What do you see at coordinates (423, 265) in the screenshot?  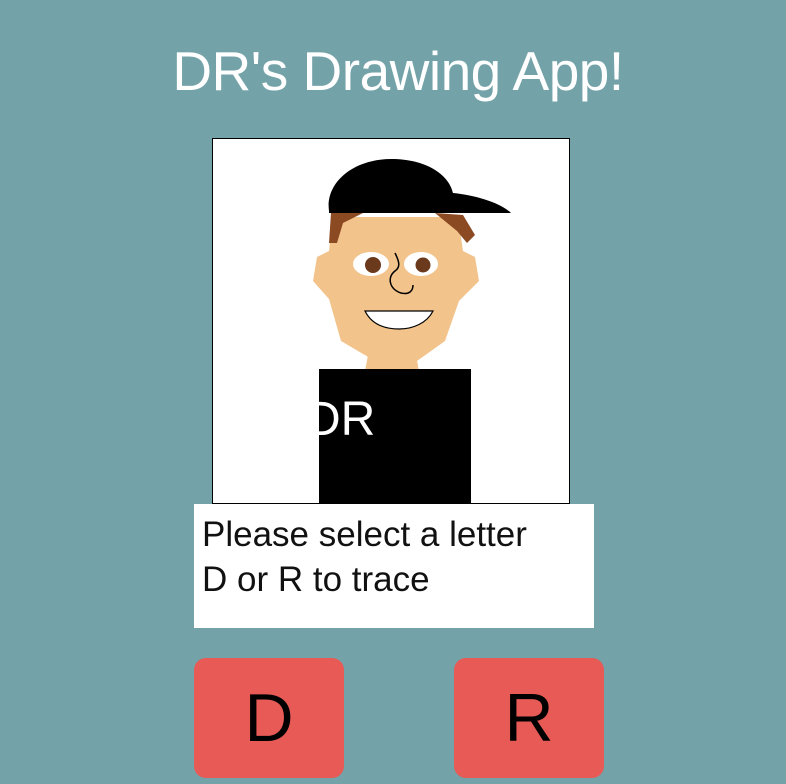 I see `character-pupil-right` at bounding box center [423, 265].